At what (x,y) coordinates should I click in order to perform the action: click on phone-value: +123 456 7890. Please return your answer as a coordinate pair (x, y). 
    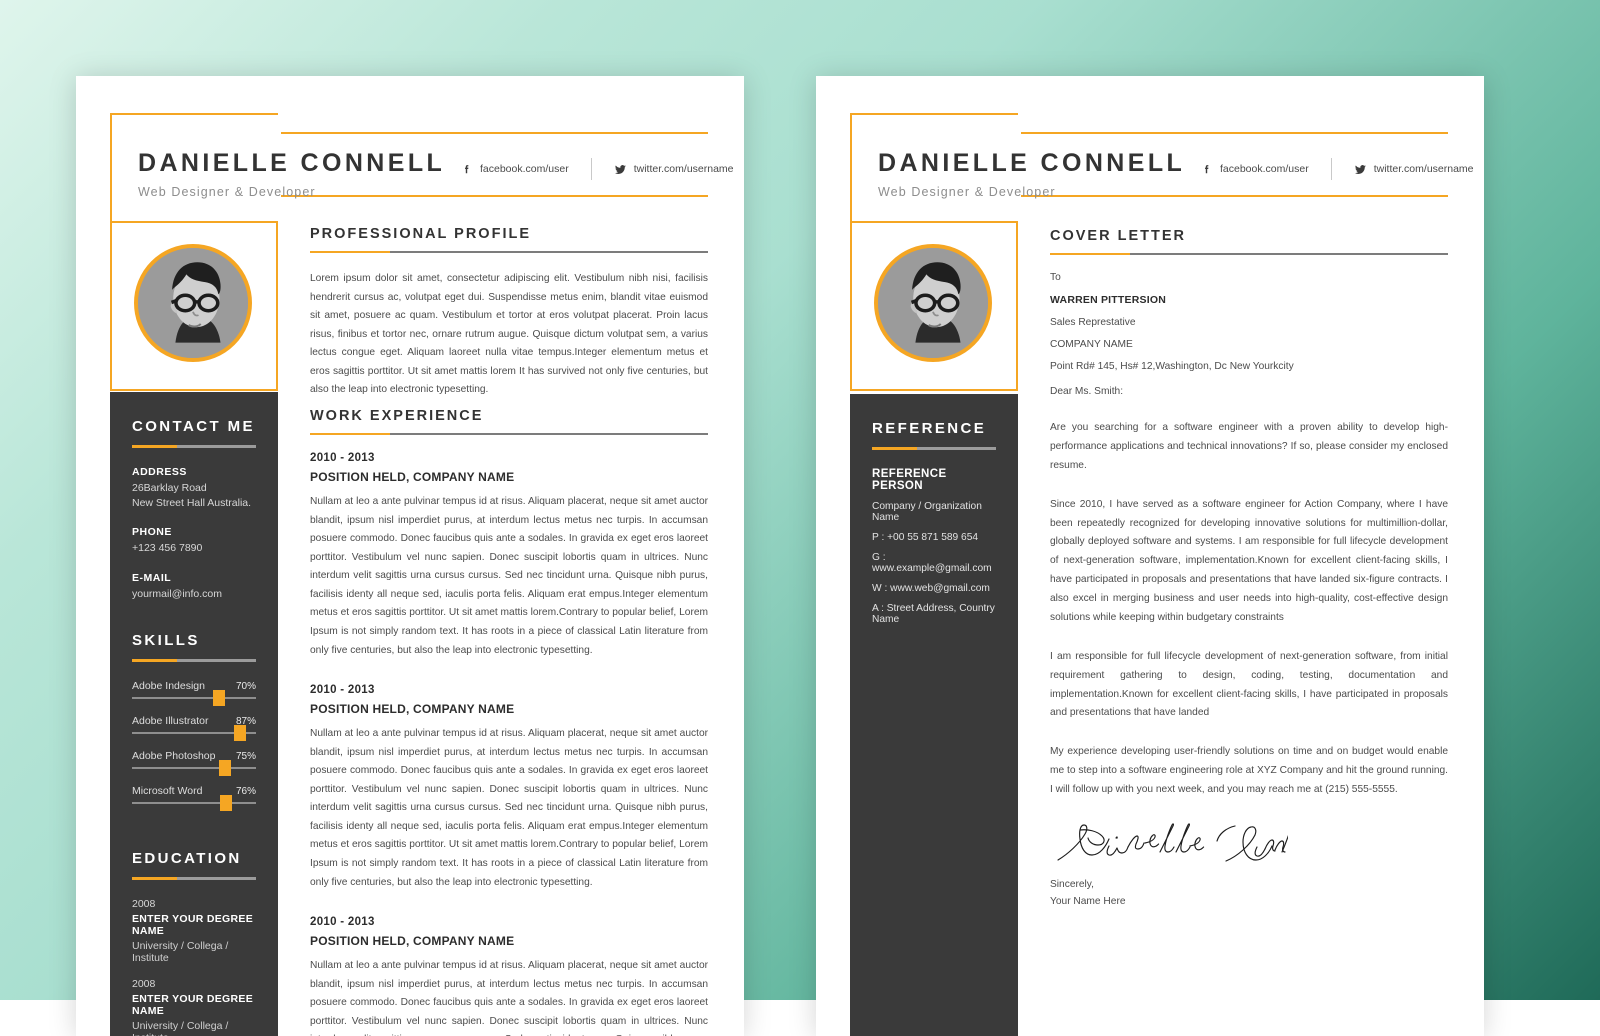
    Looking at the image, I should click on (167, 548).